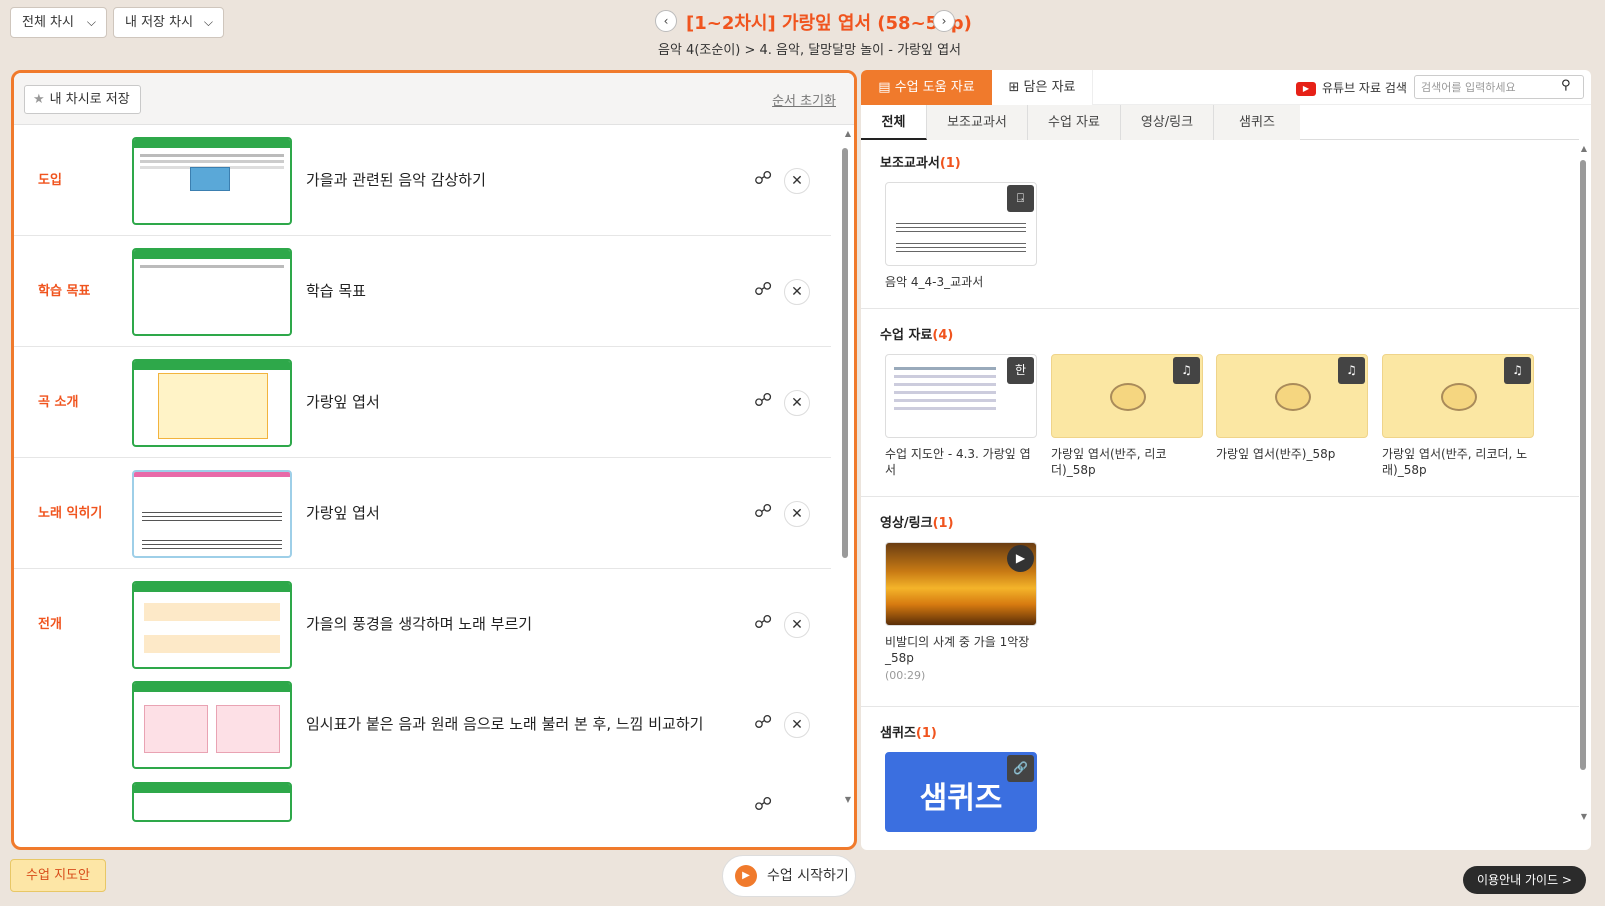  I want to click on pdf-icon: ⍈, so click(1020, 198).